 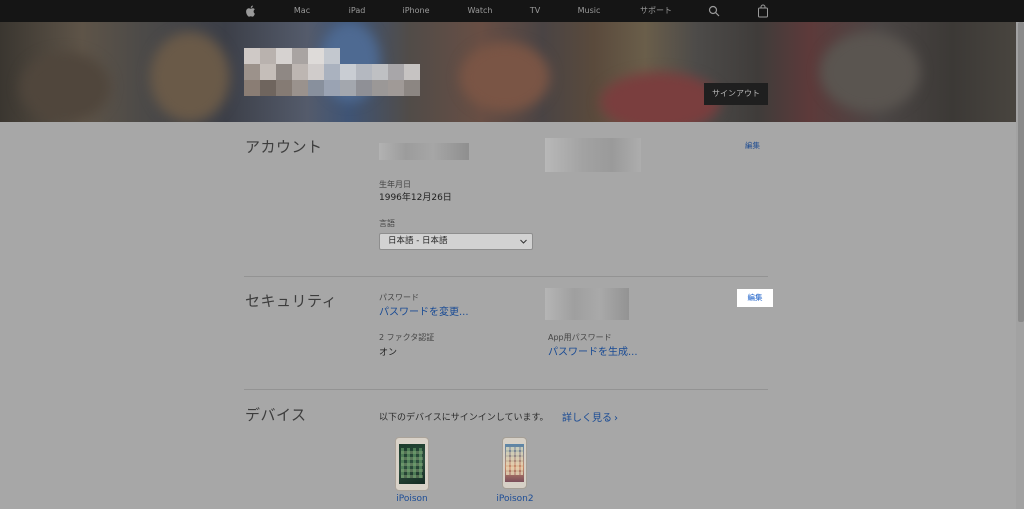 What do you see at coordinates (736, 94) in the screenshot?
I see `signout-button: サインアウト` at bounding box center [736, 94].